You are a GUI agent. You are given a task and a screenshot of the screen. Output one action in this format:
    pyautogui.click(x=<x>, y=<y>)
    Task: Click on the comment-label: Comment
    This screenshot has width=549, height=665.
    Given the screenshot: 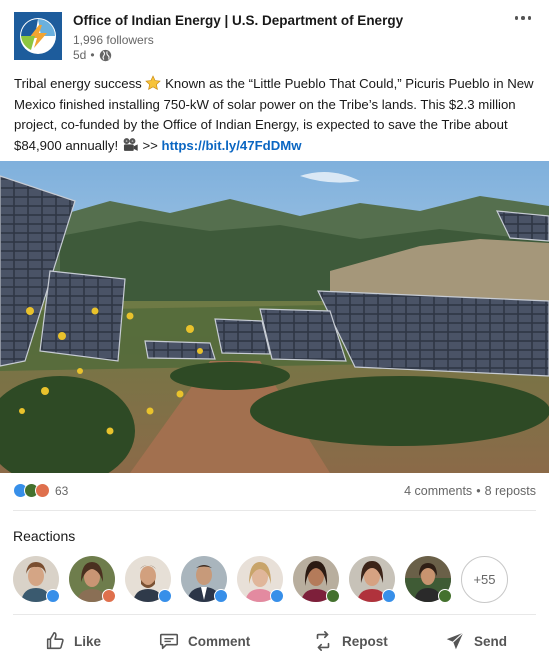 What is the action you would take?
    pyautogui.click(x=219, y=641)
    